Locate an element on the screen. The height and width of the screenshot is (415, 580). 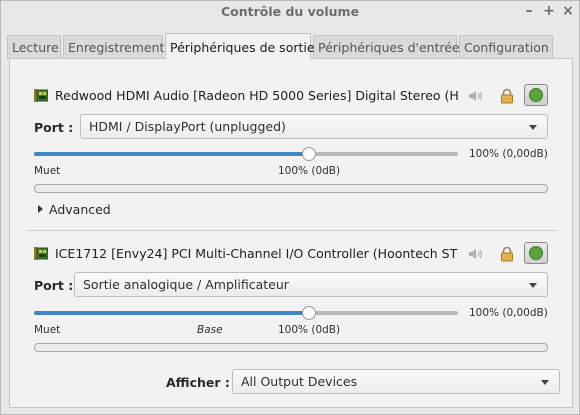
port-select: Sortie analogique / Amplificateur is located at coordinates (311, 284).